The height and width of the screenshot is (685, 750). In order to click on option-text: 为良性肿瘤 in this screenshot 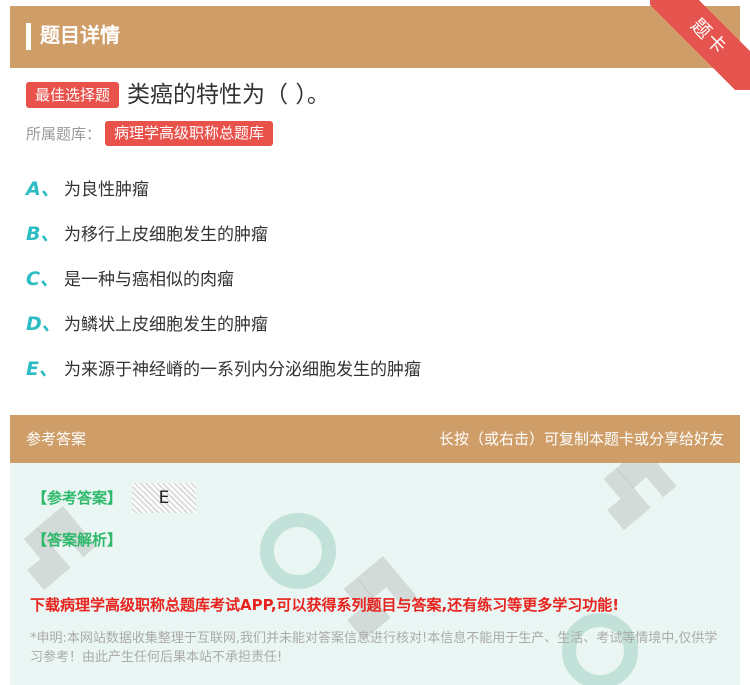, I will do `click(106, 189)`.